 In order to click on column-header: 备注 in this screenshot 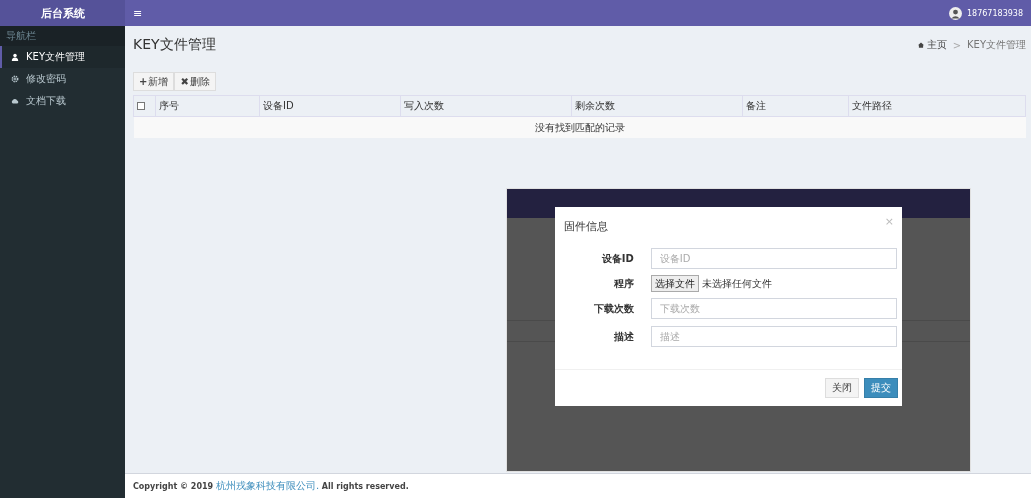, I will do `click(795, 106)`.